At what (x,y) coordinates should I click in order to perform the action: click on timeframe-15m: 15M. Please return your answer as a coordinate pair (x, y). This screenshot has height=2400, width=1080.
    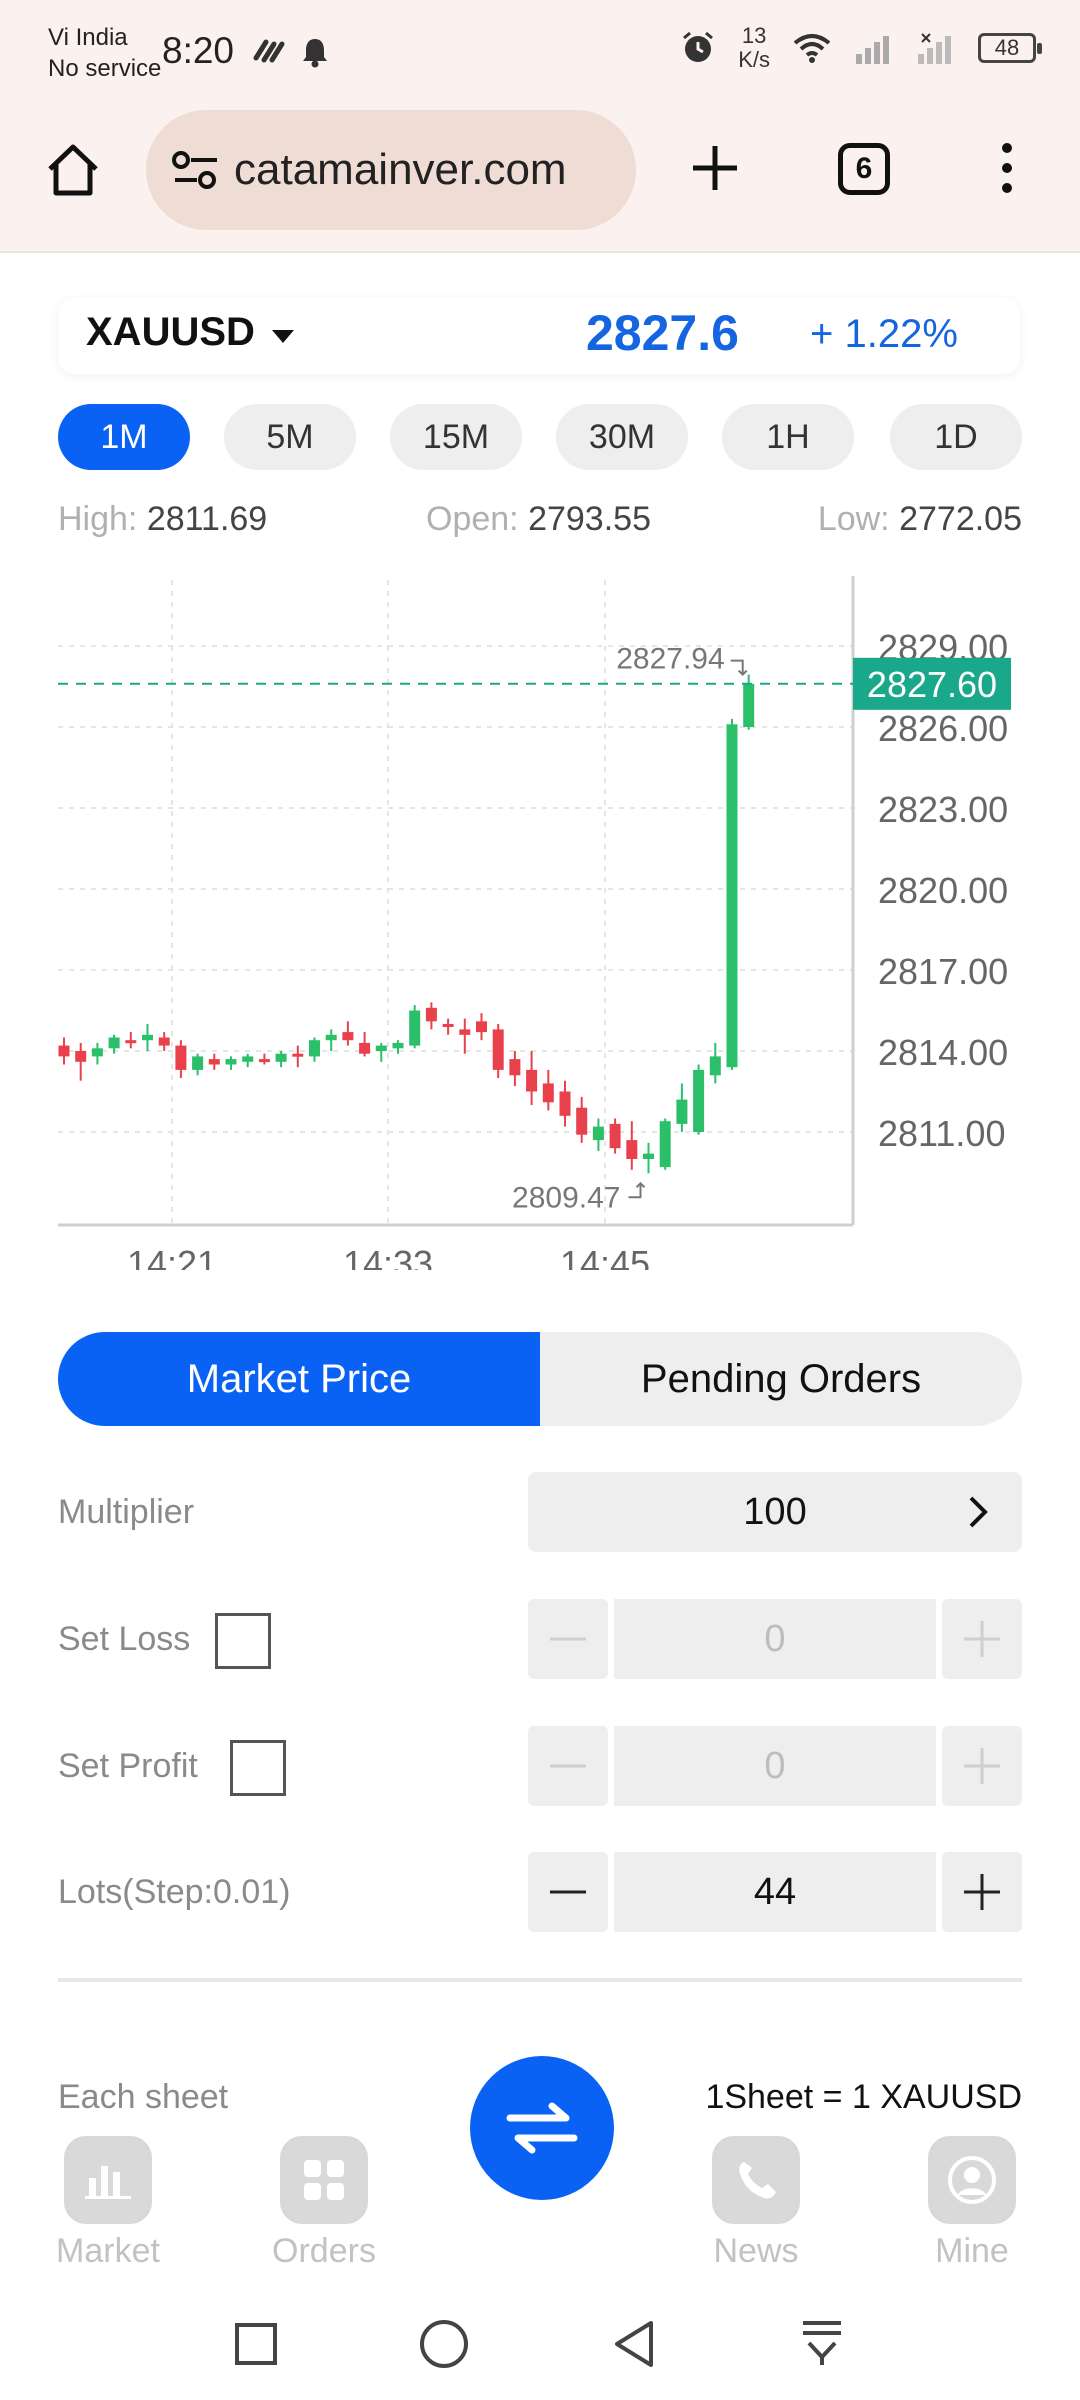
    Looking at the image, I should click on (456, 437).